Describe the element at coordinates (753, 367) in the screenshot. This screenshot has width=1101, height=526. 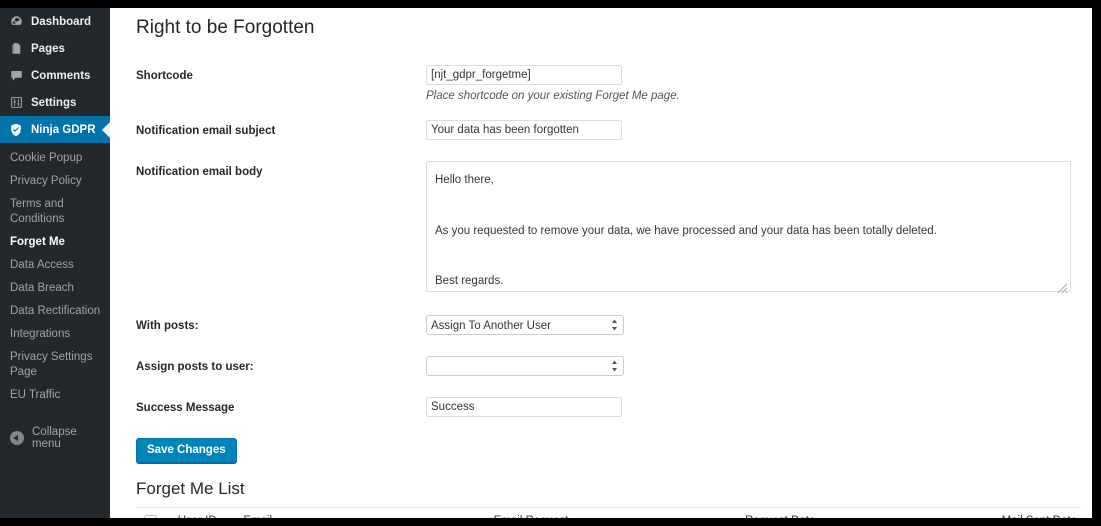
I see `assign-posts-to-user-cell` at that location.